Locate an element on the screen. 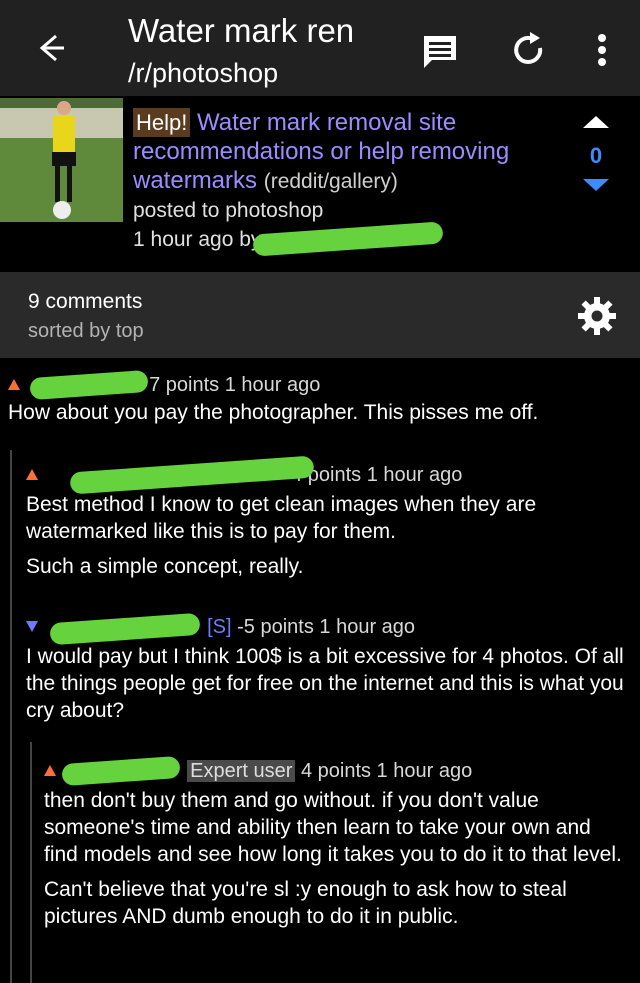  comment-meta: Expert user 4 points 1 hour ago is located at coordinates (337, 771).